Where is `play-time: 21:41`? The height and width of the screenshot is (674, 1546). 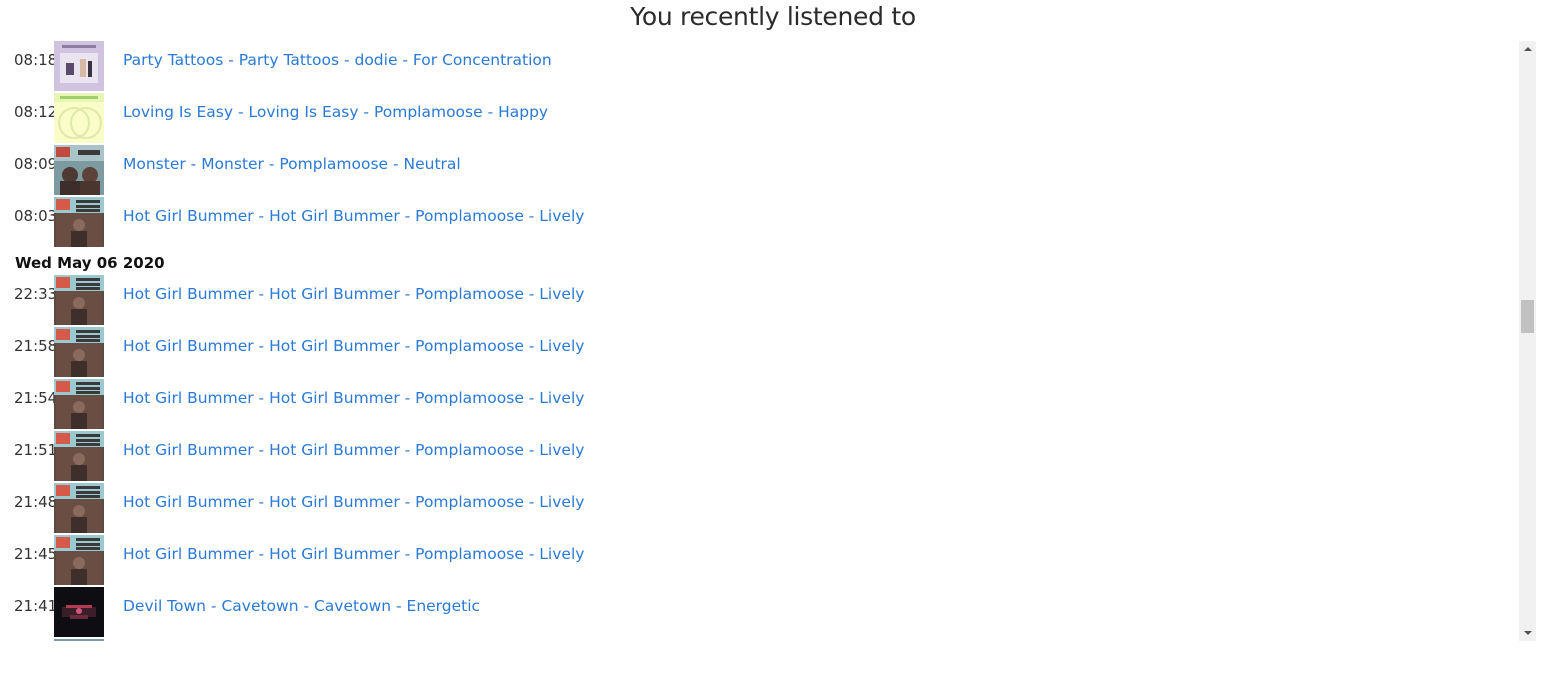 play-time: 21:41 is located at coordinates (36, 606).